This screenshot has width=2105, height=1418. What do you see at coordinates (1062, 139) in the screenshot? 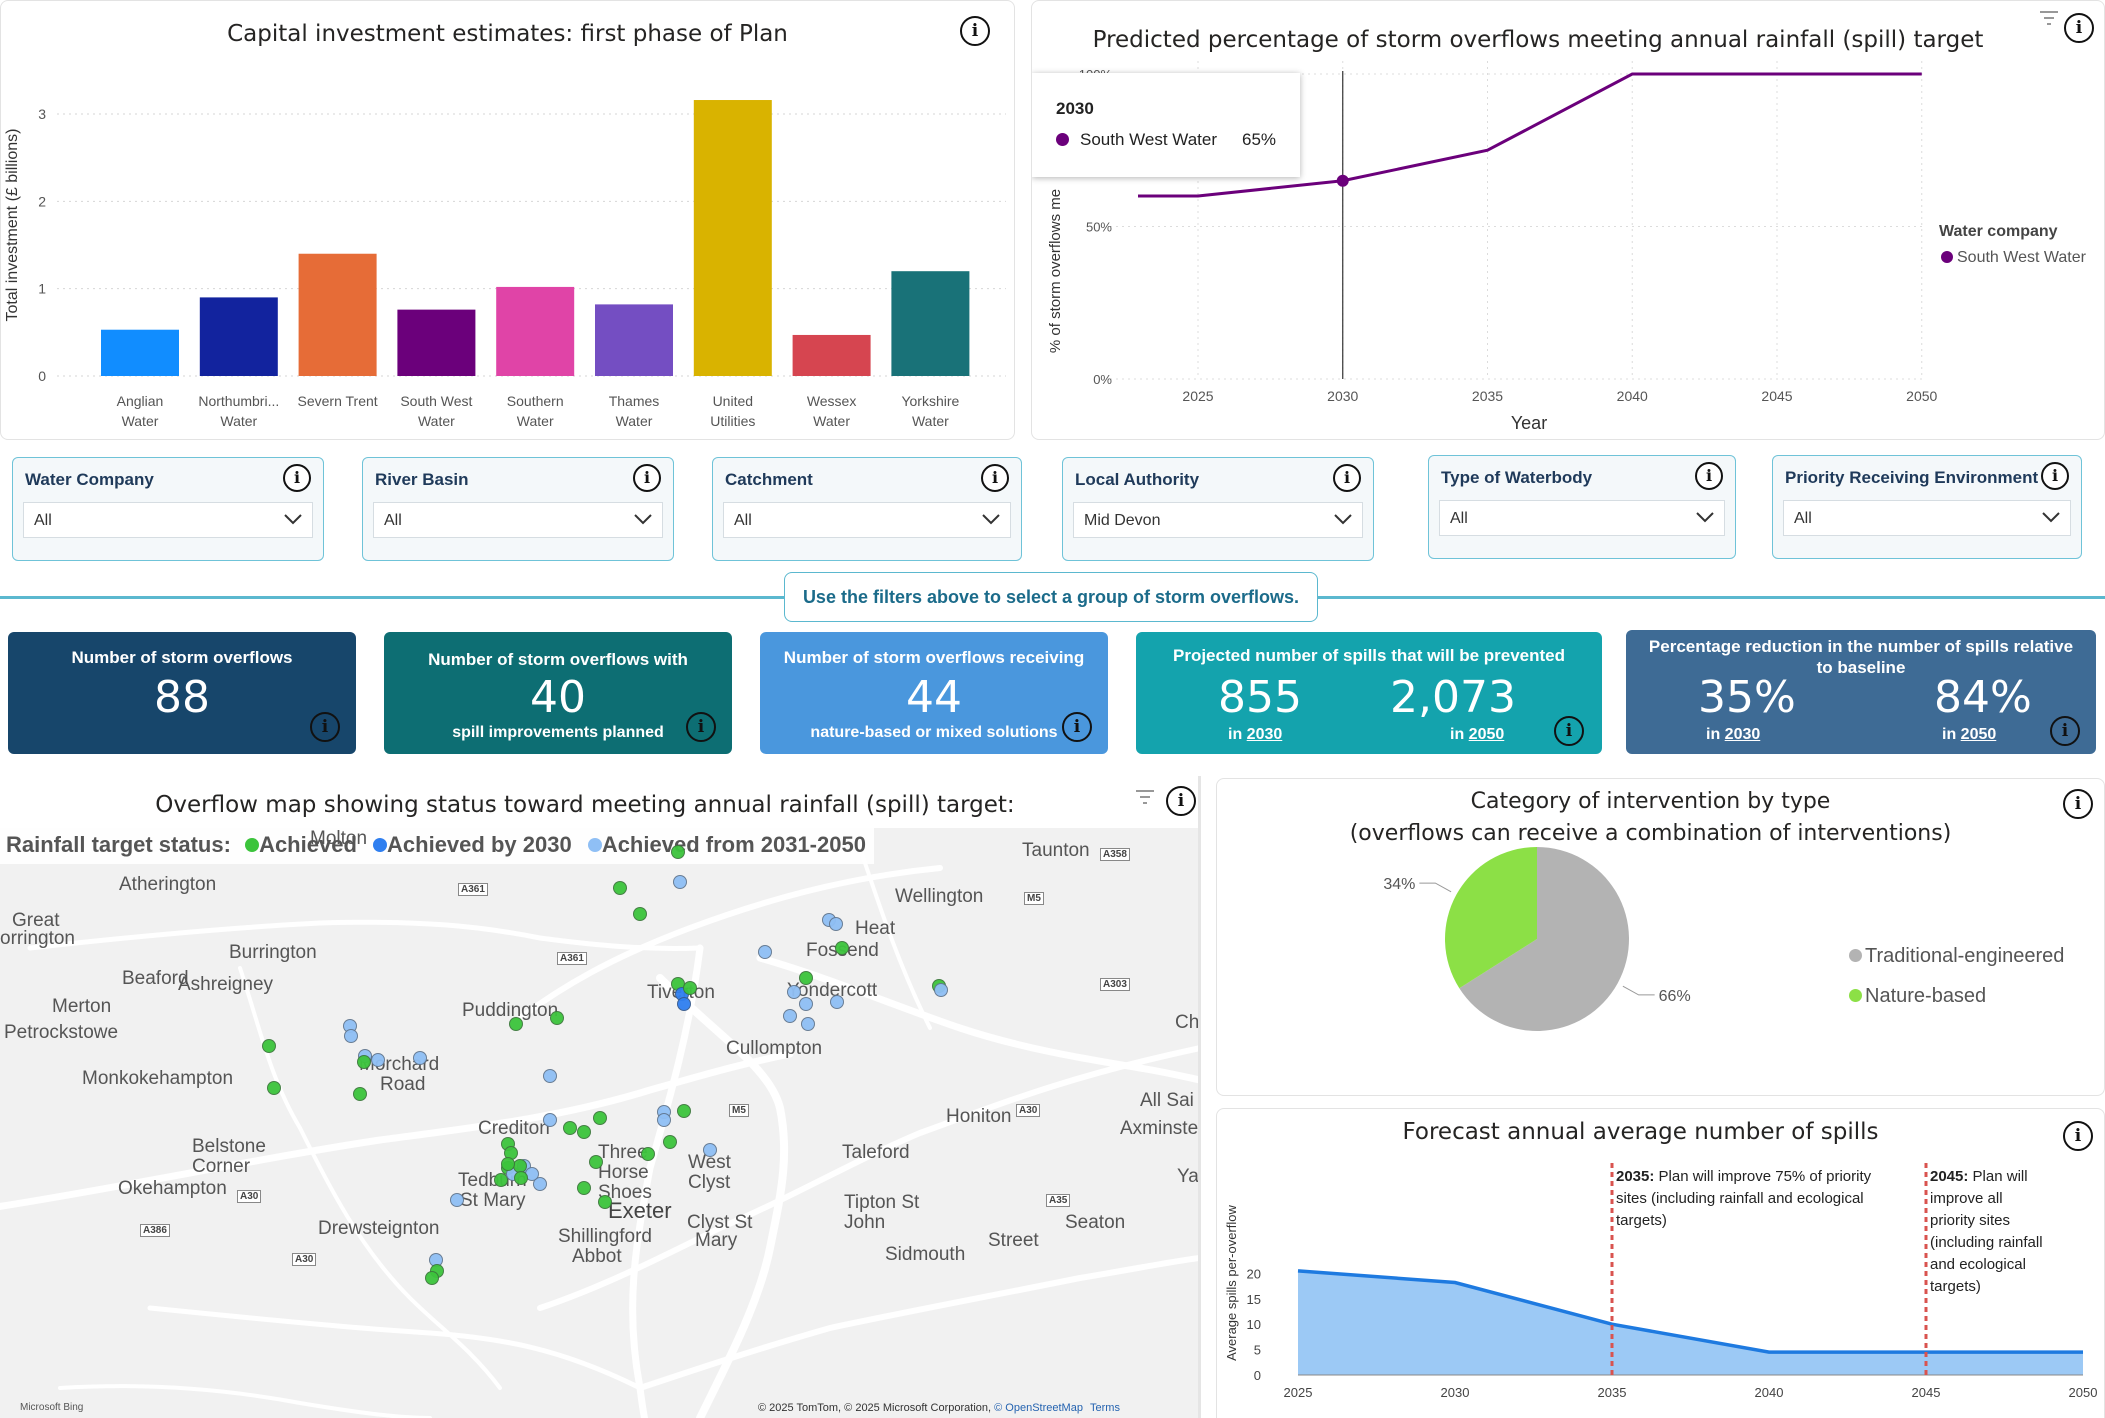
I see `tooltip-dot` at bounding box center [1062, 139].